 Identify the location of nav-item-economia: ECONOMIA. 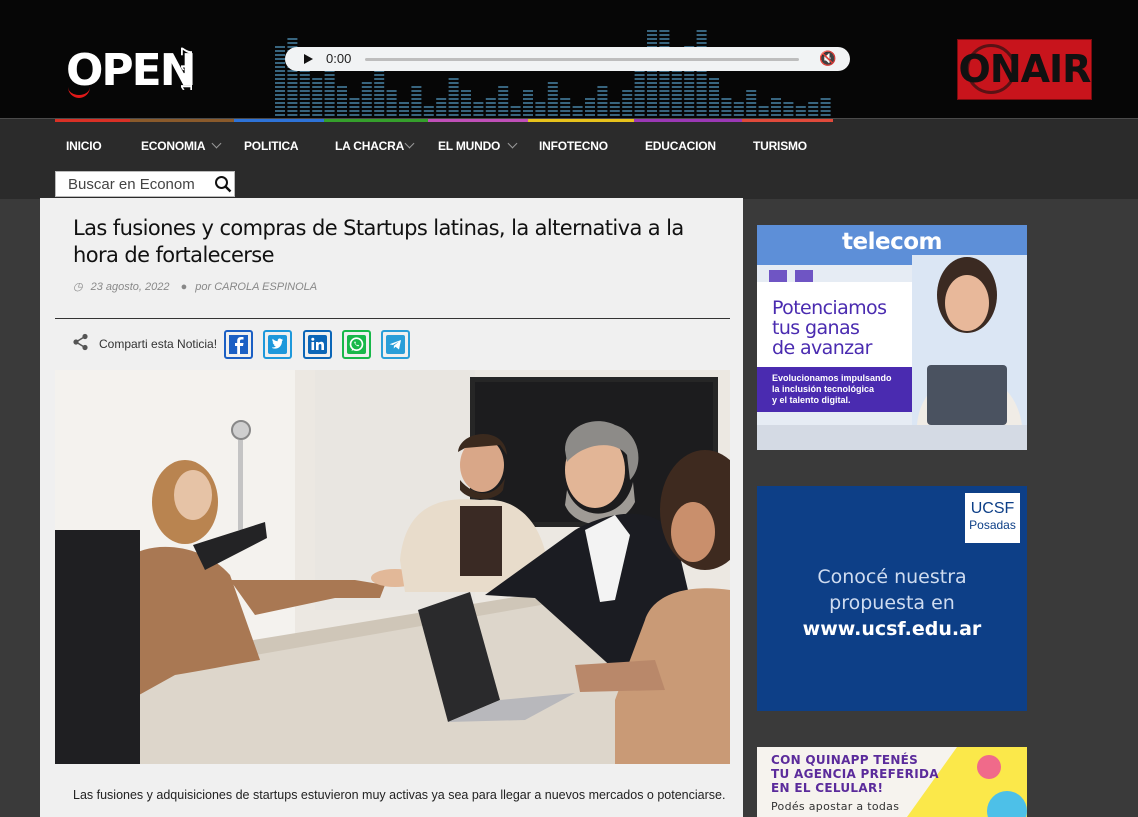
(173, 146).